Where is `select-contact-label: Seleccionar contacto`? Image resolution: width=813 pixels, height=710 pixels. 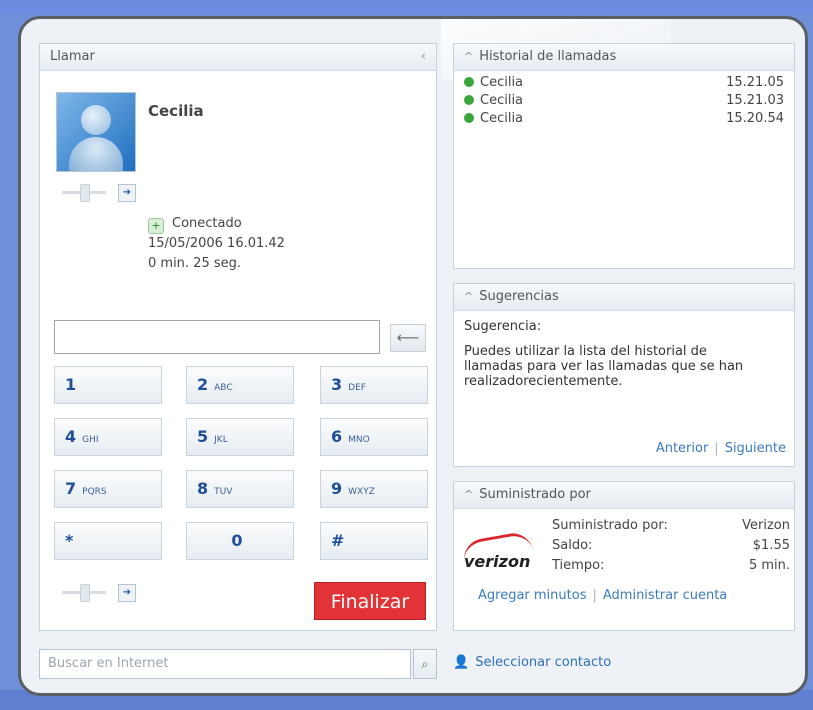
select-contact-label: Seleccionar contacto is located at coordinates (543, 662).